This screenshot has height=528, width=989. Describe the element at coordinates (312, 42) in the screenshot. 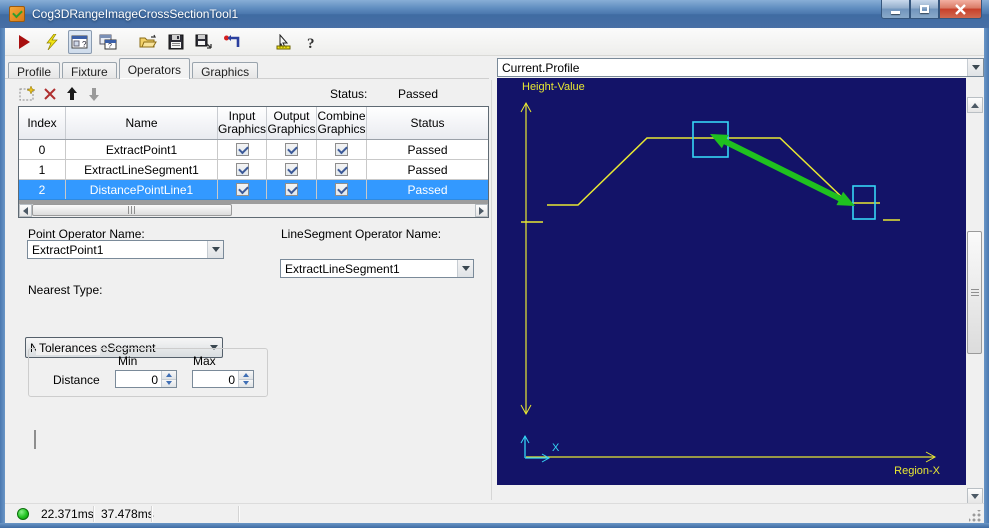

I see `help-button: ?` at that location.